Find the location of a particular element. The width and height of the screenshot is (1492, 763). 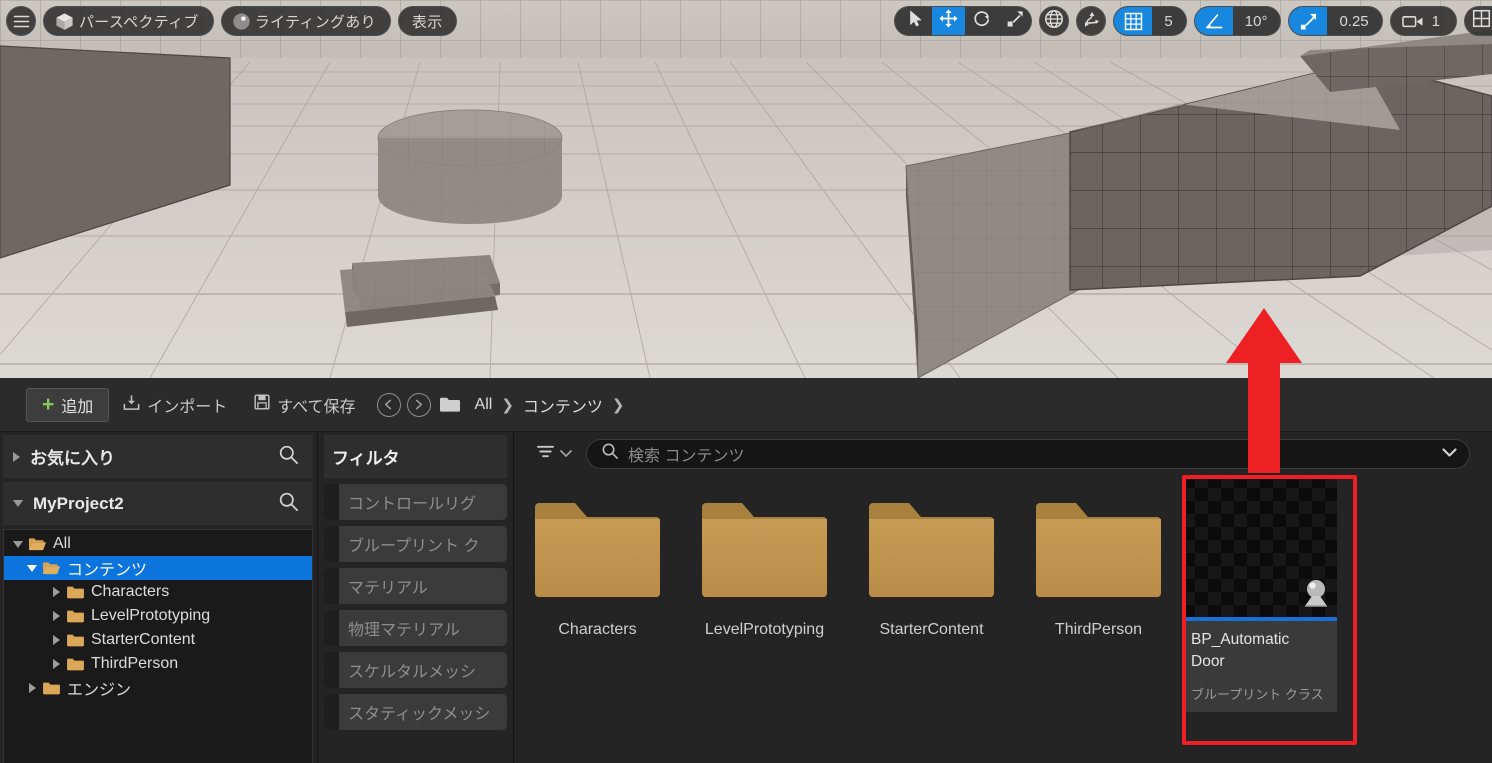

tree-item-all-label: All is located at coordinates (62, 543).